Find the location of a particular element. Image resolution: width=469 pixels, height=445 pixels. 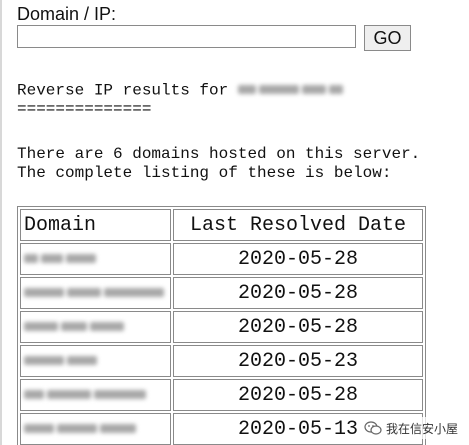

redacted-ip is located at coordinates (291, 90).